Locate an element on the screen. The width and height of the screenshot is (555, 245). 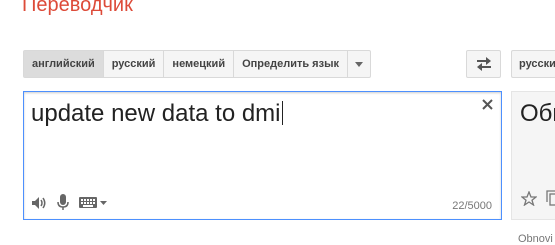
target-language-bar: русский is located at coordinates (533, 64).